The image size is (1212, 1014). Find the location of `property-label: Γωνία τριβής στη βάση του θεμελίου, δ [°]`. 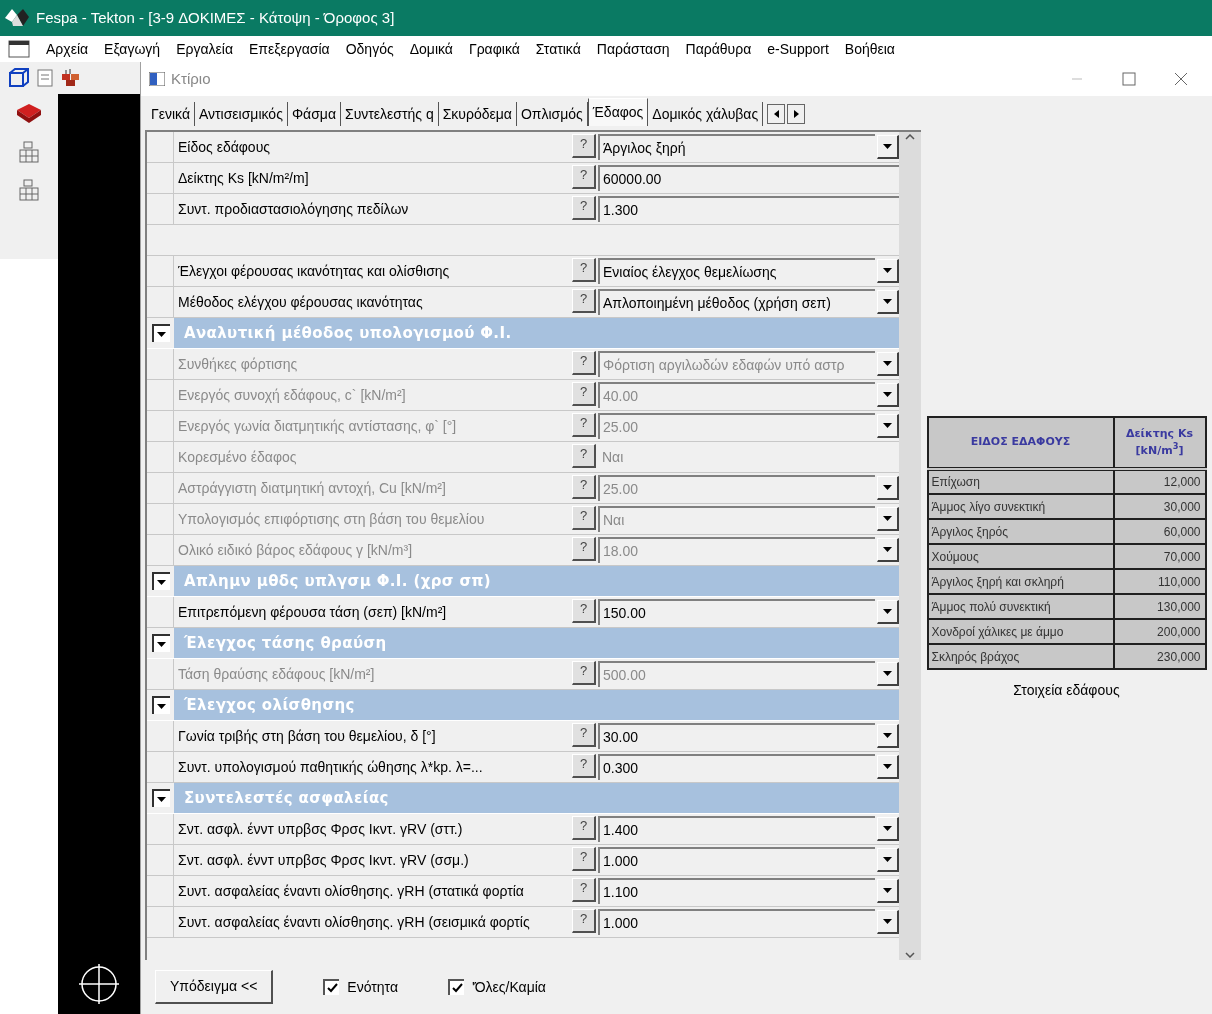

property-label: Γωνία τριβής στη βάση του θεμελίου, δ [°] is located at coordinates (307, 736).